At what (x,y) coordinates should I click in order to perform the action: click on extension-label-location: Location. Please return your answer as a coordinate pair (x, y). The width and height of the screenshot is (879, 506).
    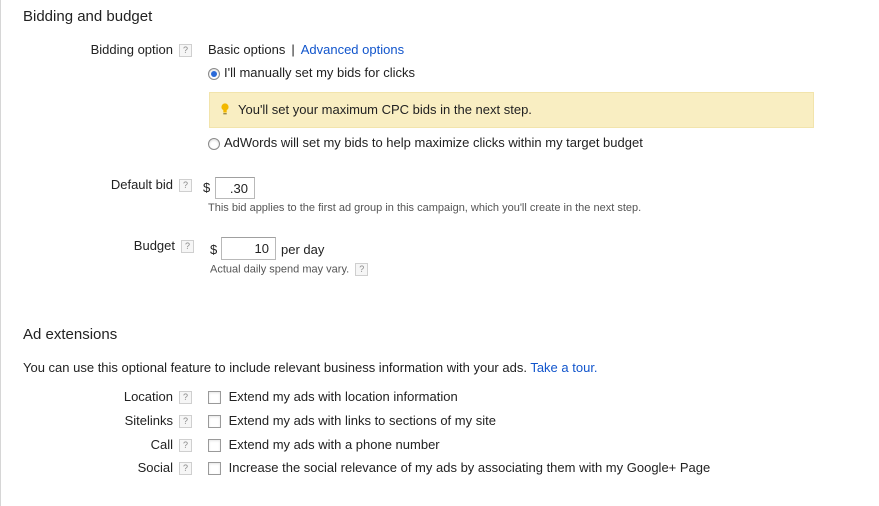
    Looking at the image, I should click on (148, 396).